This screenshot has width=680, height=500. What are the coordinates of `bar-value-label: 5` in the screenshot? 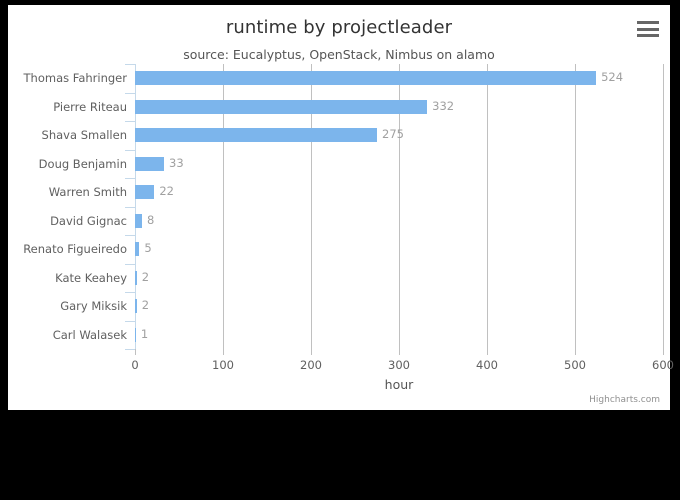 It's located at (148, 248).